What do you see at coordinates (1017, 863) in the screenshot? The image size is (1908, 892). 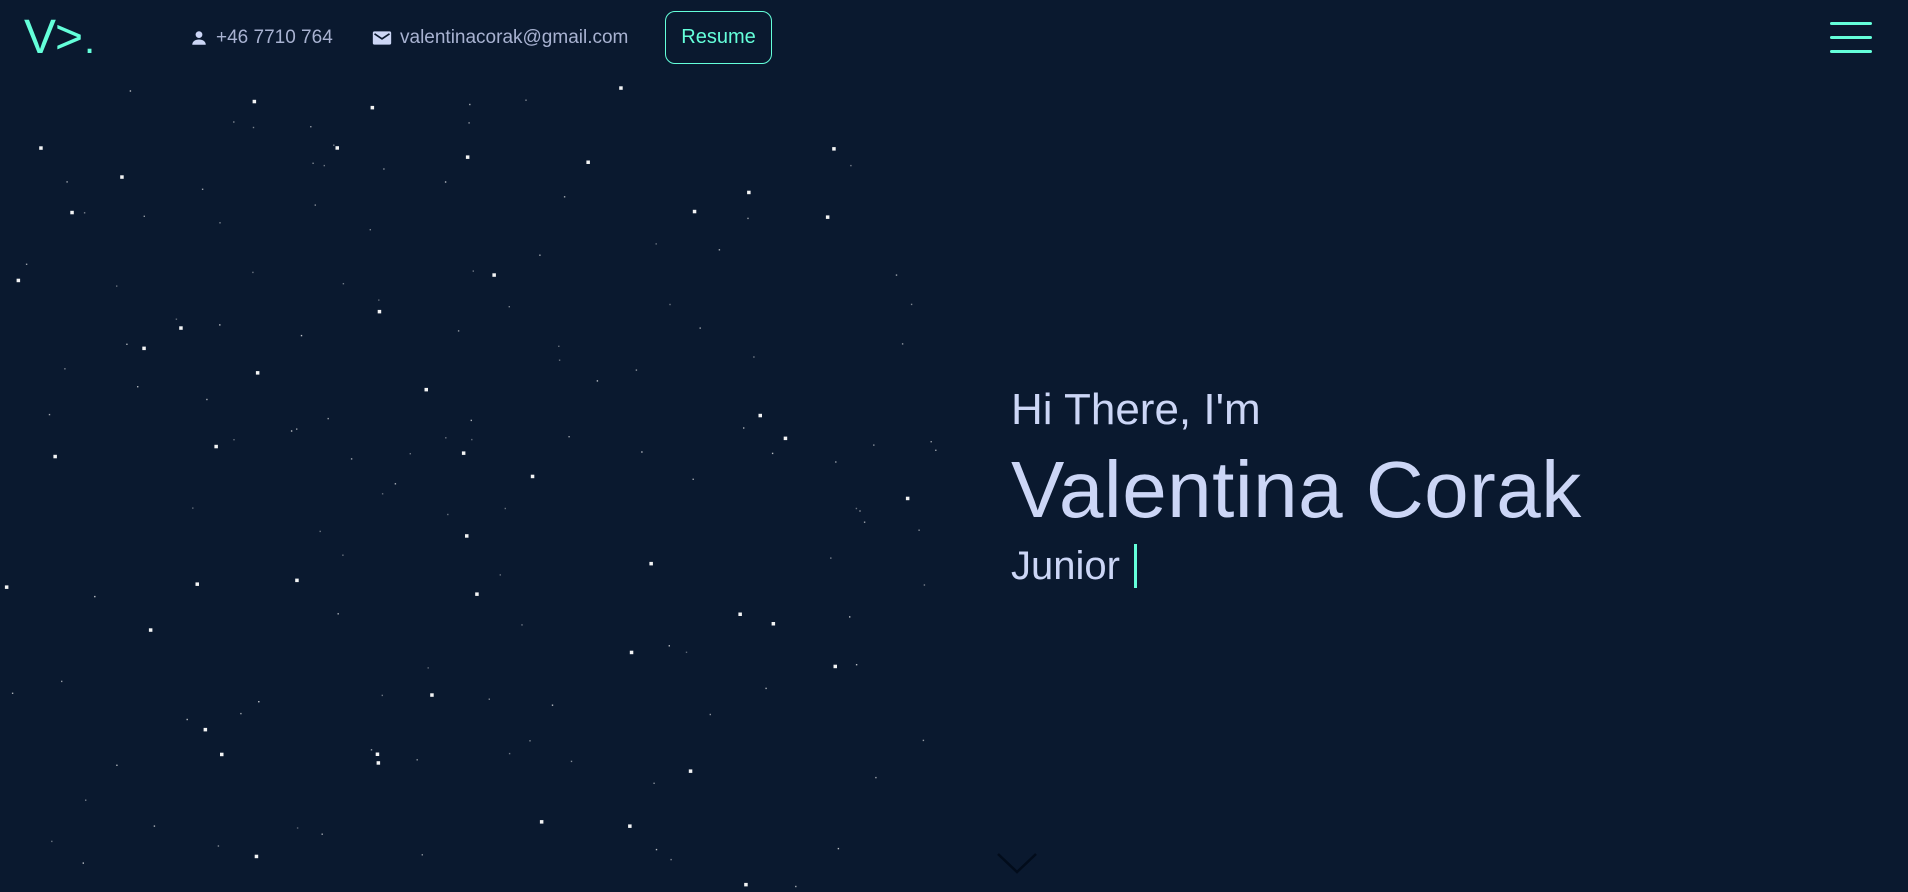 I see `chevron-down-icon` at bounding box center [1017, 863].